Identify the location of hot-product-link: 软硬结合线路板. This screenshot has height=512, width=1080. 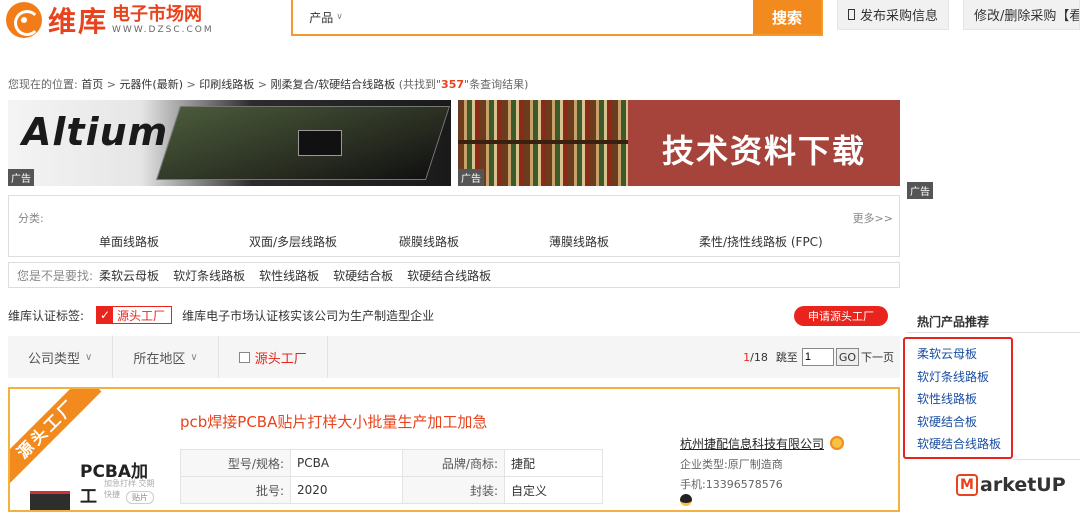
(964, 444).